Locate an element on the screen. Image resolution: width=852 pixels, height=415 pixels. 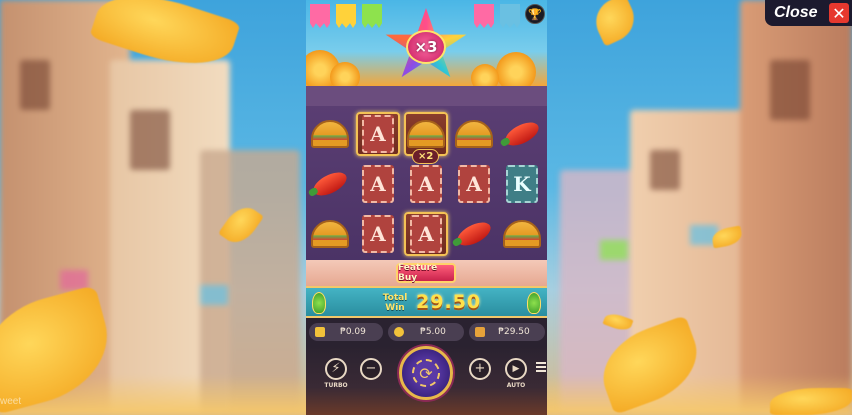
balance-pill: ₱0.09 is located at coordinates (346, 332).